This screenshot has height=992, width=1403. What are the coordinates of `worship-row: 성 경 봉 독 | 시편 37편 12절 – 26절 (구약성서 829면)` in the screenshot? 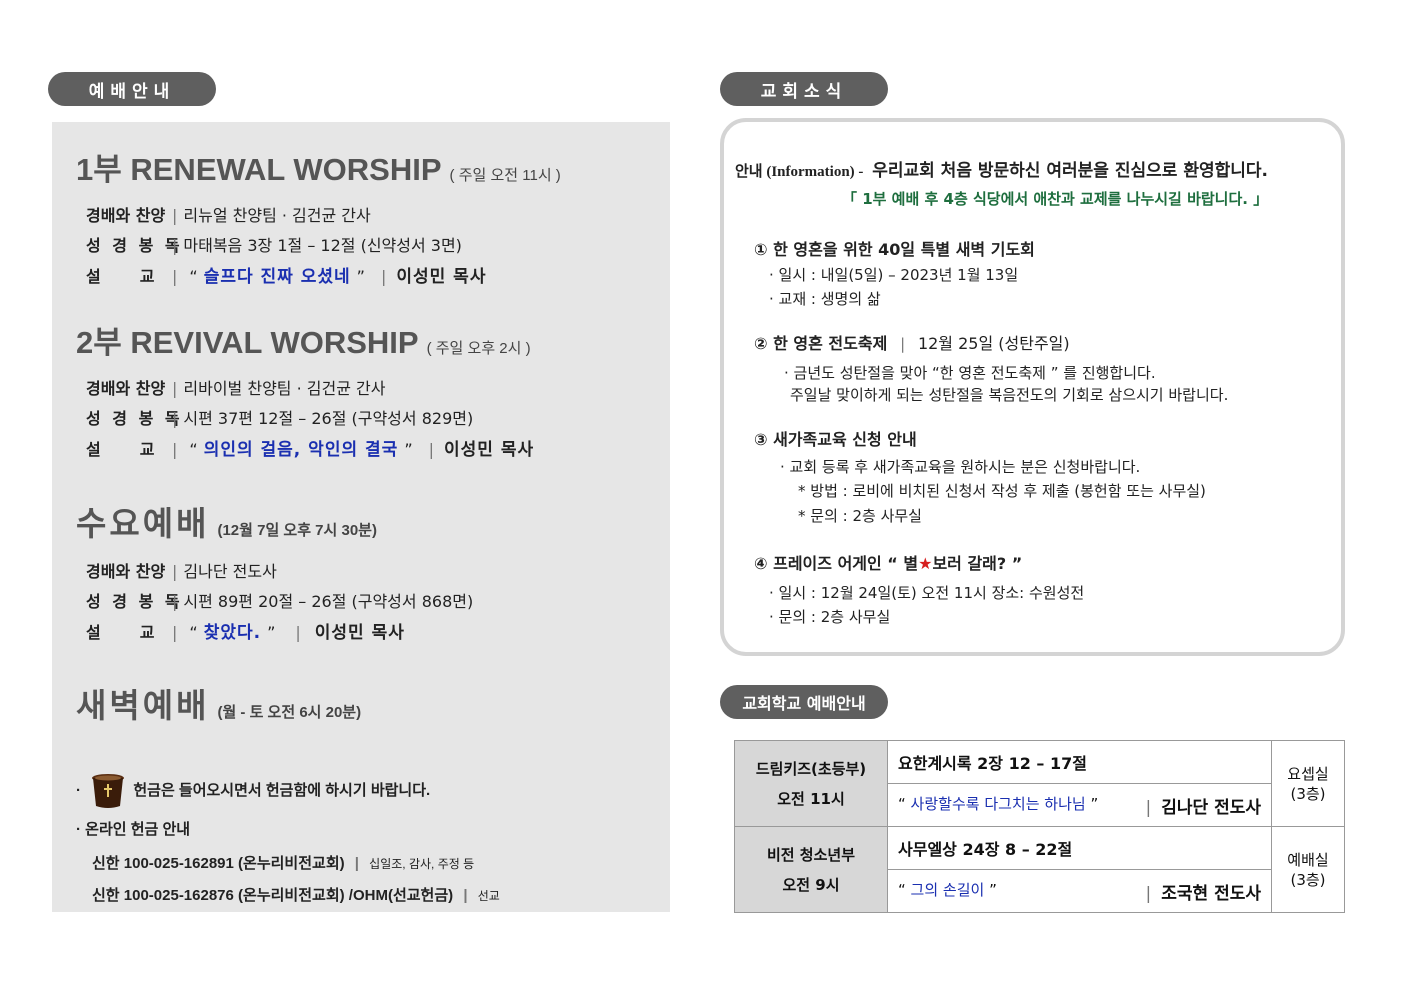 It's located at (279, 417).